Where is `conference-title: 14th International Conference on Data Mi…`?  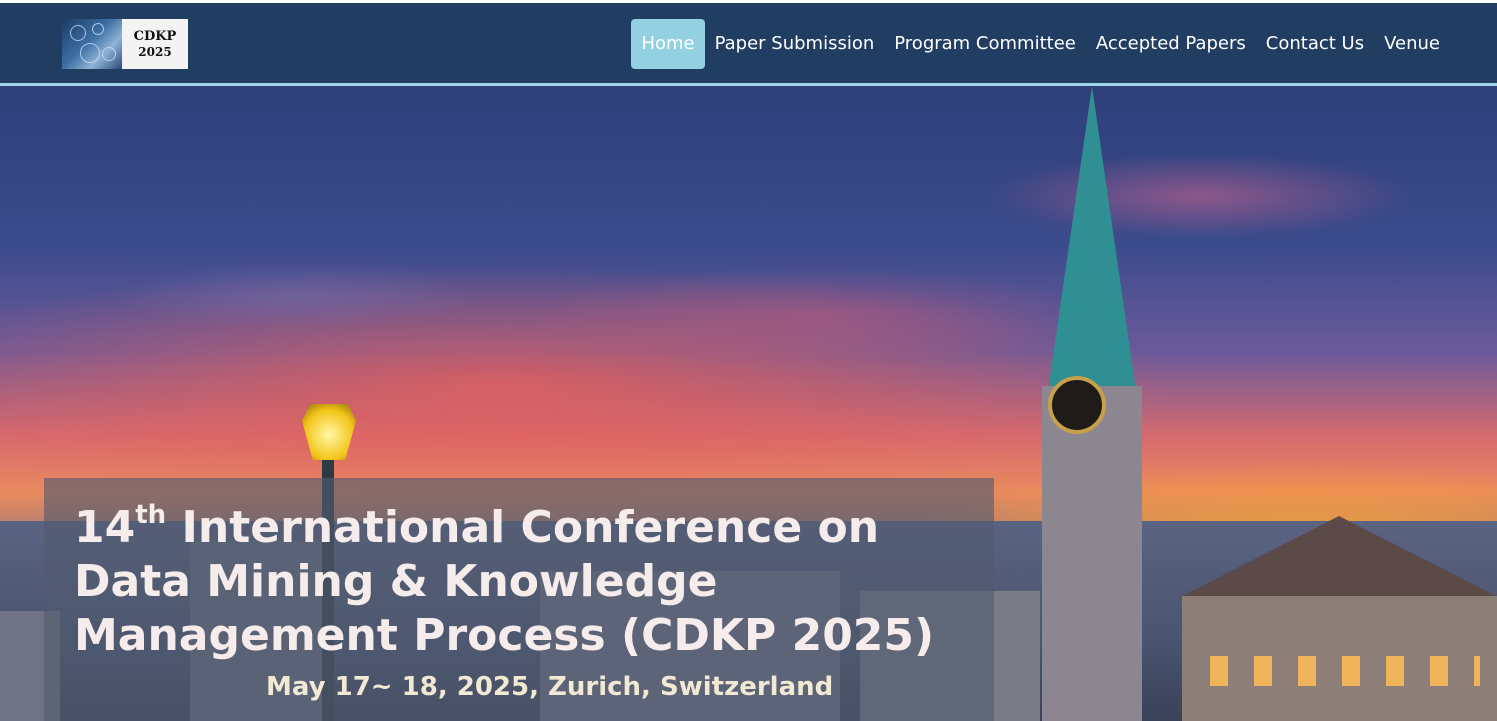
conference-title: 14th International Conference on Data Mi… is located at coordinates (520, 575).